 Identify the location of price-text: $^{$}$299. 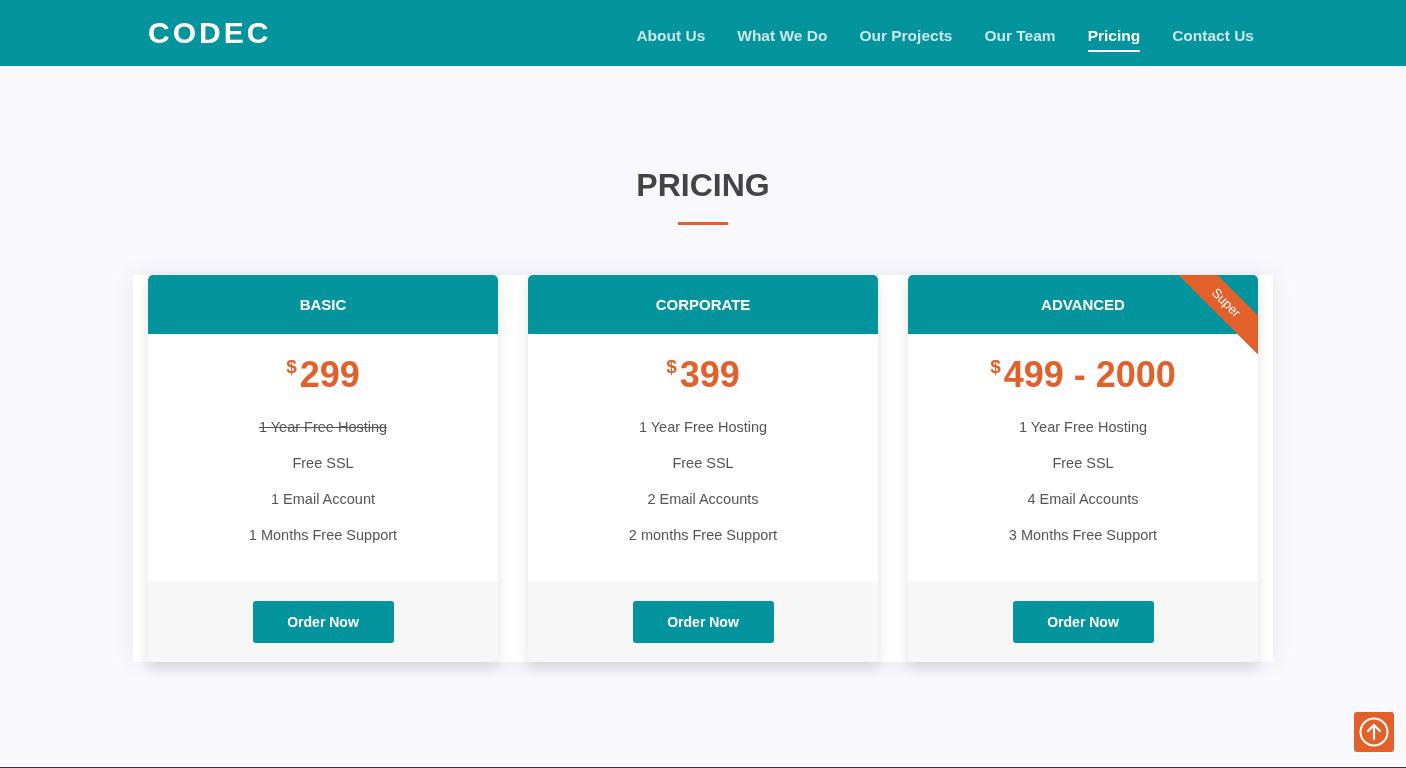
(323, 375).